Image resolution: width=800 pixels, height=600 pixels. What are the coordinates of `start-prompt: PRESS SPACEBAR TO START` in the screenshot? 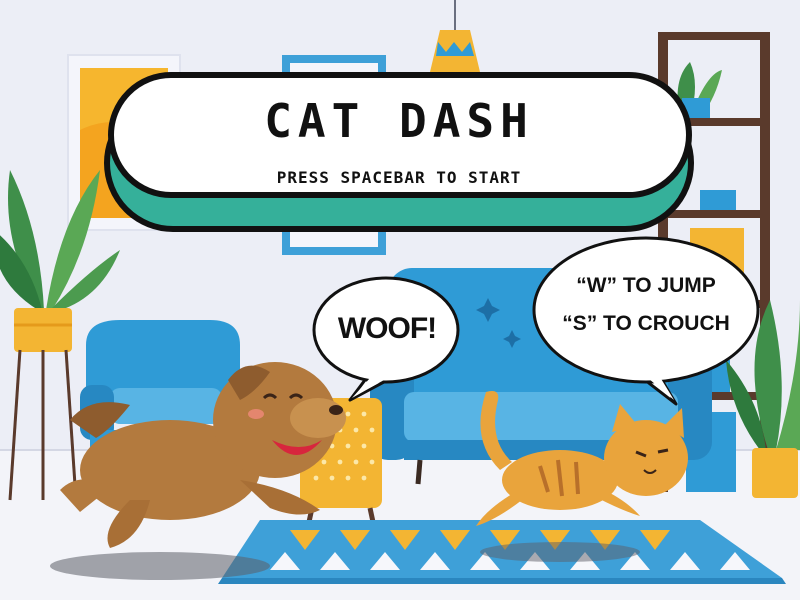 It's located at (399, 177).